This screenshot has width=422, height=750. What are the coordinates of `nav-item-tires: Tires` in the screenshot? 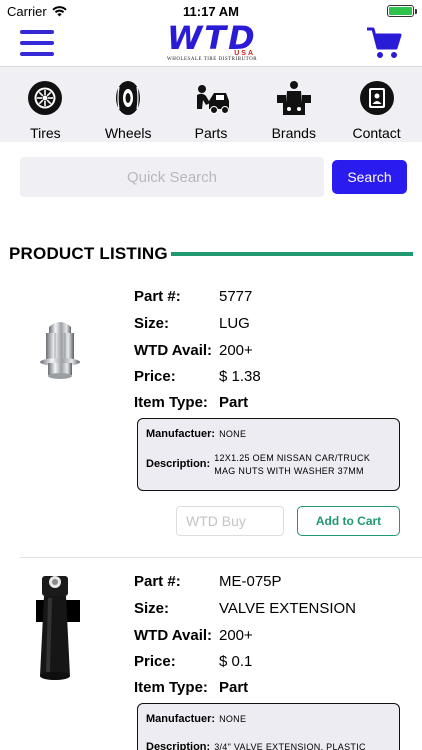 It's located at (45, 104).